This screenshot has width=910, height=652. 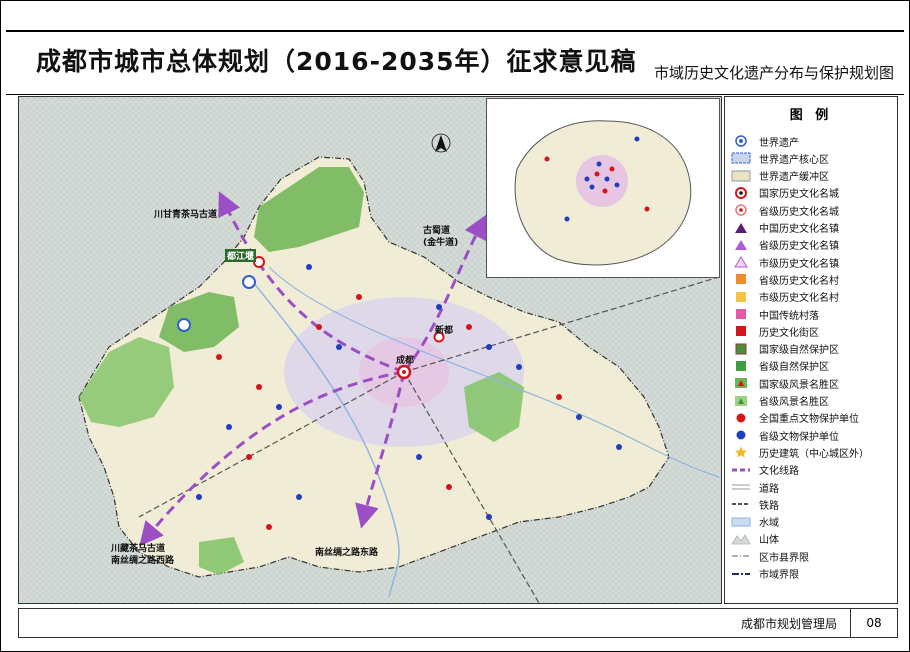 What do you see at coordinates (405, 361) in the screenshot?
I see `label-chengdu: 成都` at bounding box center [405, 361].